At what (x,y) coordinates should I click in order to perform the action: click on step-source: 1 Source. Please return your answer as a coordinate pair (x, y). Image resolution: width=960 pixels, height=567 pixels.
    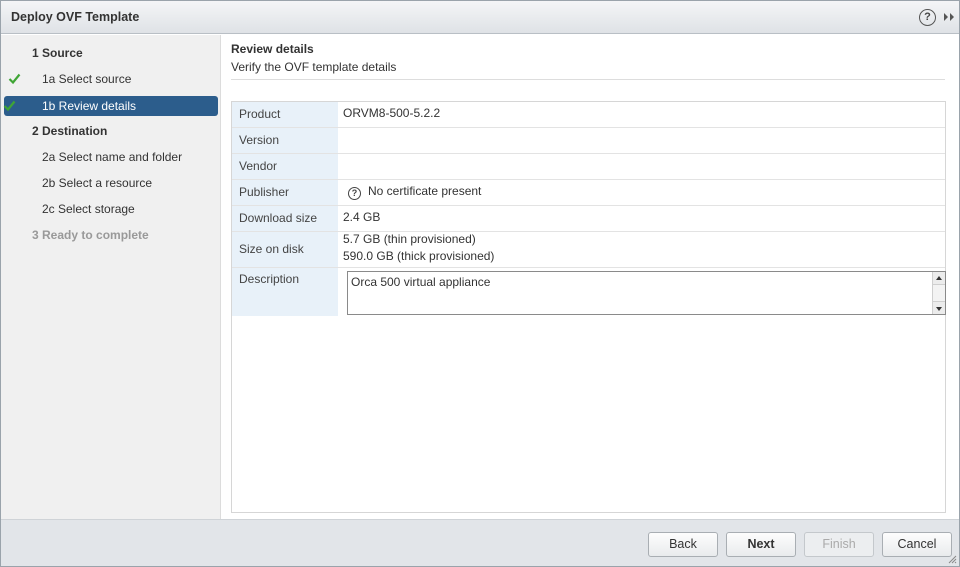
    Looking at the image, I should click on (109, 53).